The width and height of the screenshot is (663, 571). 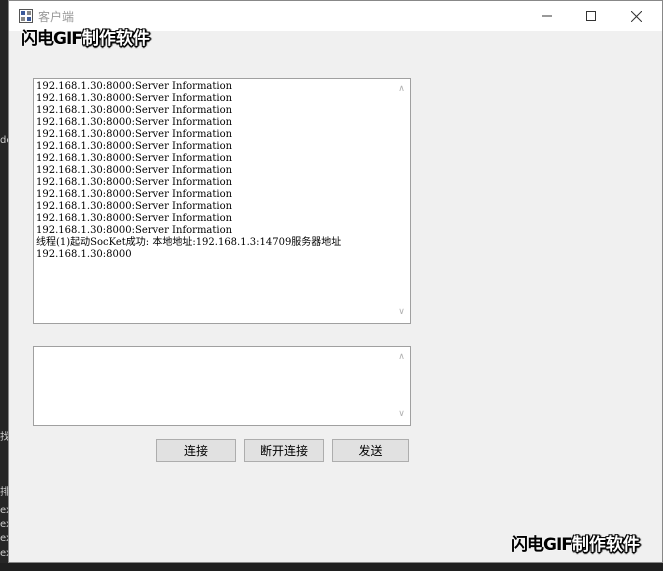 I want to click on maximize-icon, so click(x=591, y=16).